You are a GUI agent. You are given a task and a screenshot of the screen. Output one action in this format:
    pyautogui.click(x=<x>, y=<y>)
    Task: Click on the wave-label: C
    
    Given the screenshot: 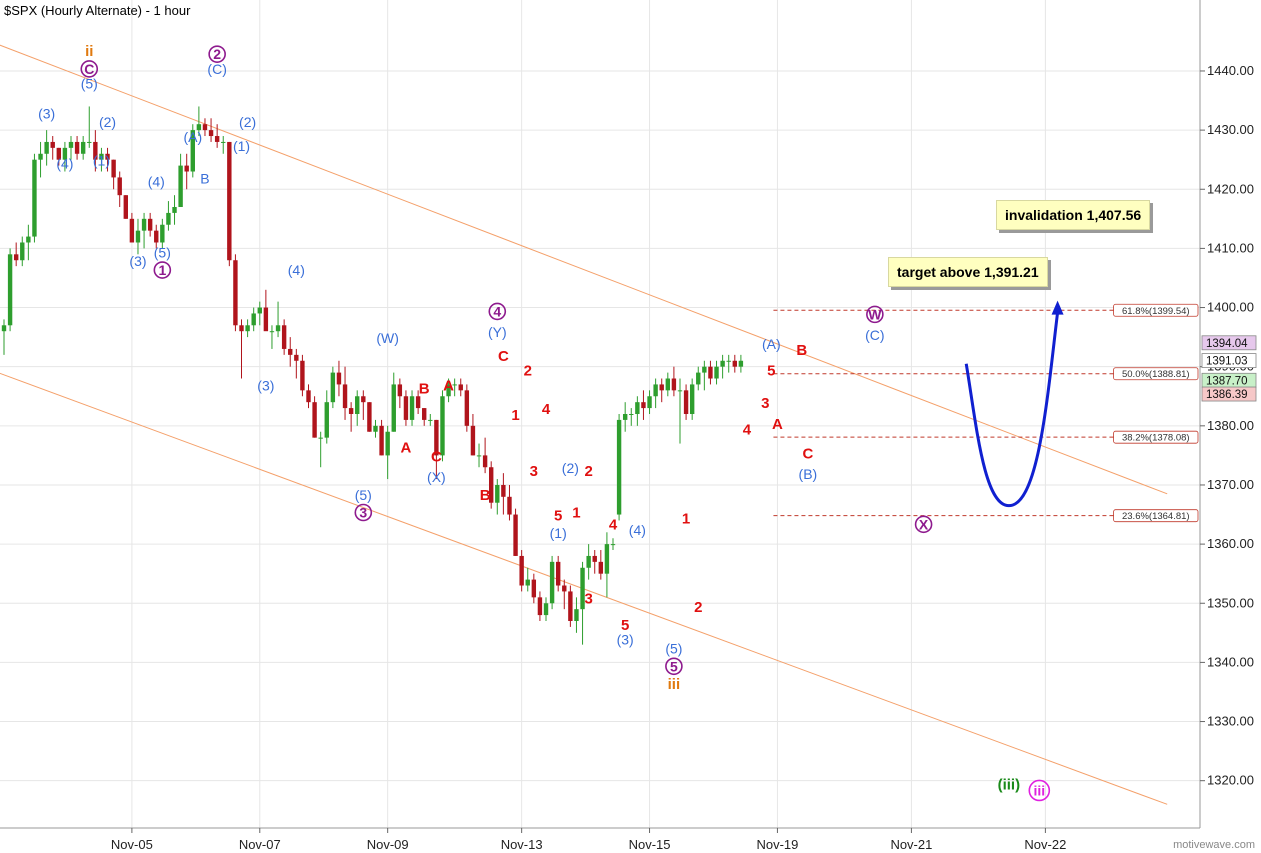 What is the action you would take?
    pyautogui.click(x=436, y=456)
    